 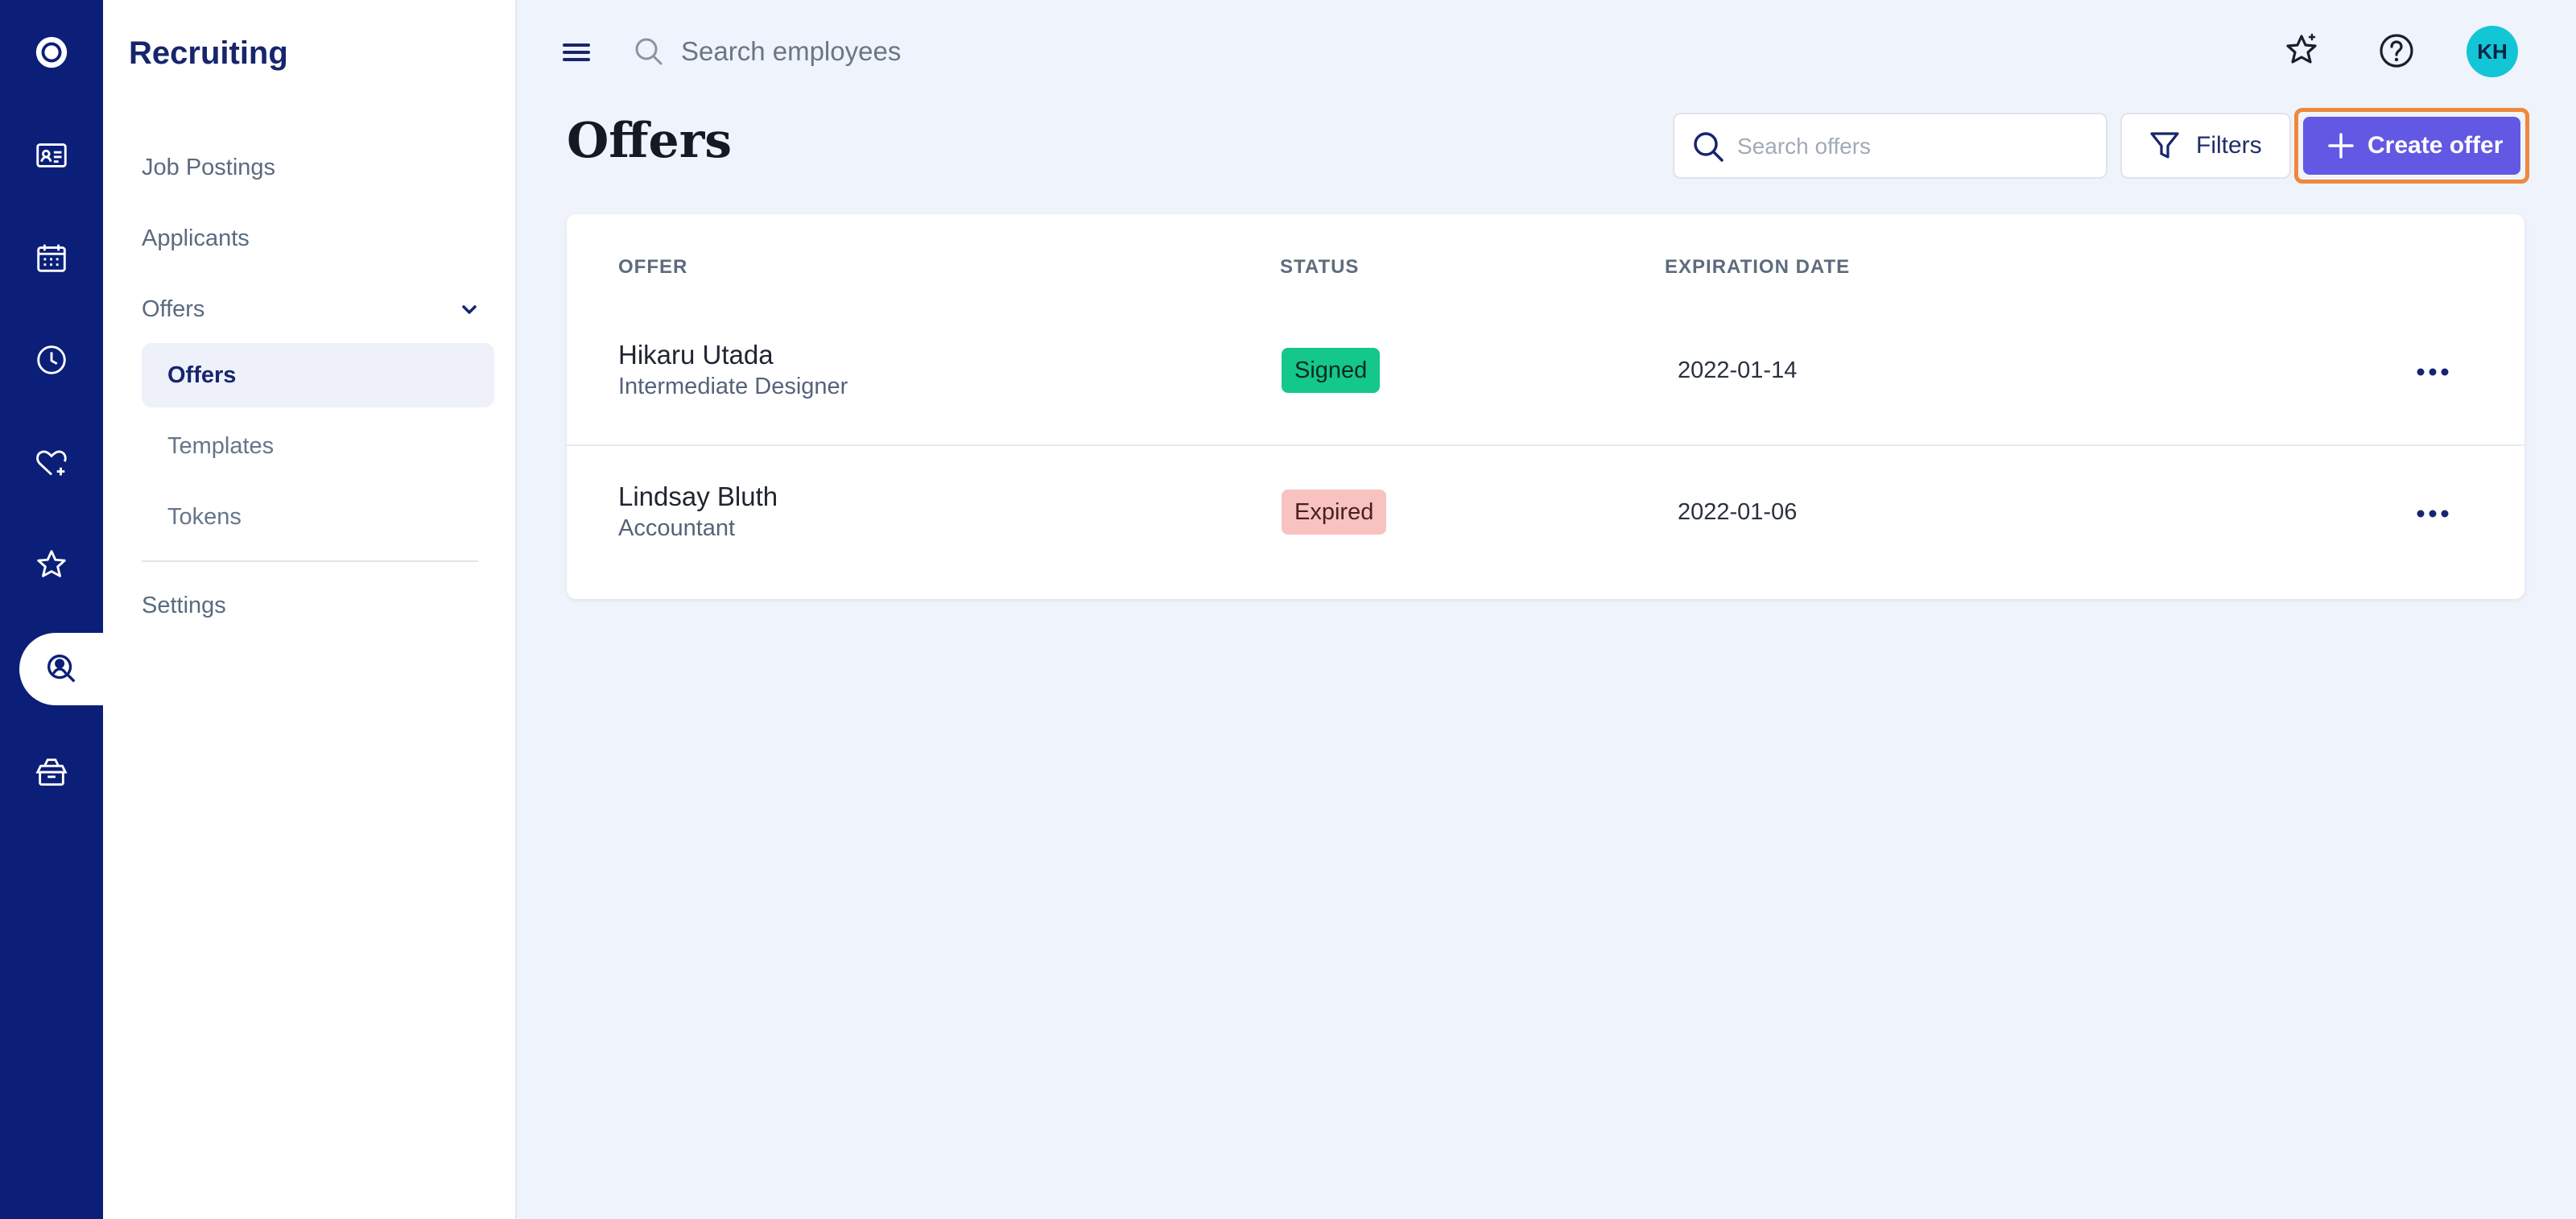 What do you see at coordinates (51, 53) in the screenshot?
I see `logo-icon` at bounding box center [51, 53].